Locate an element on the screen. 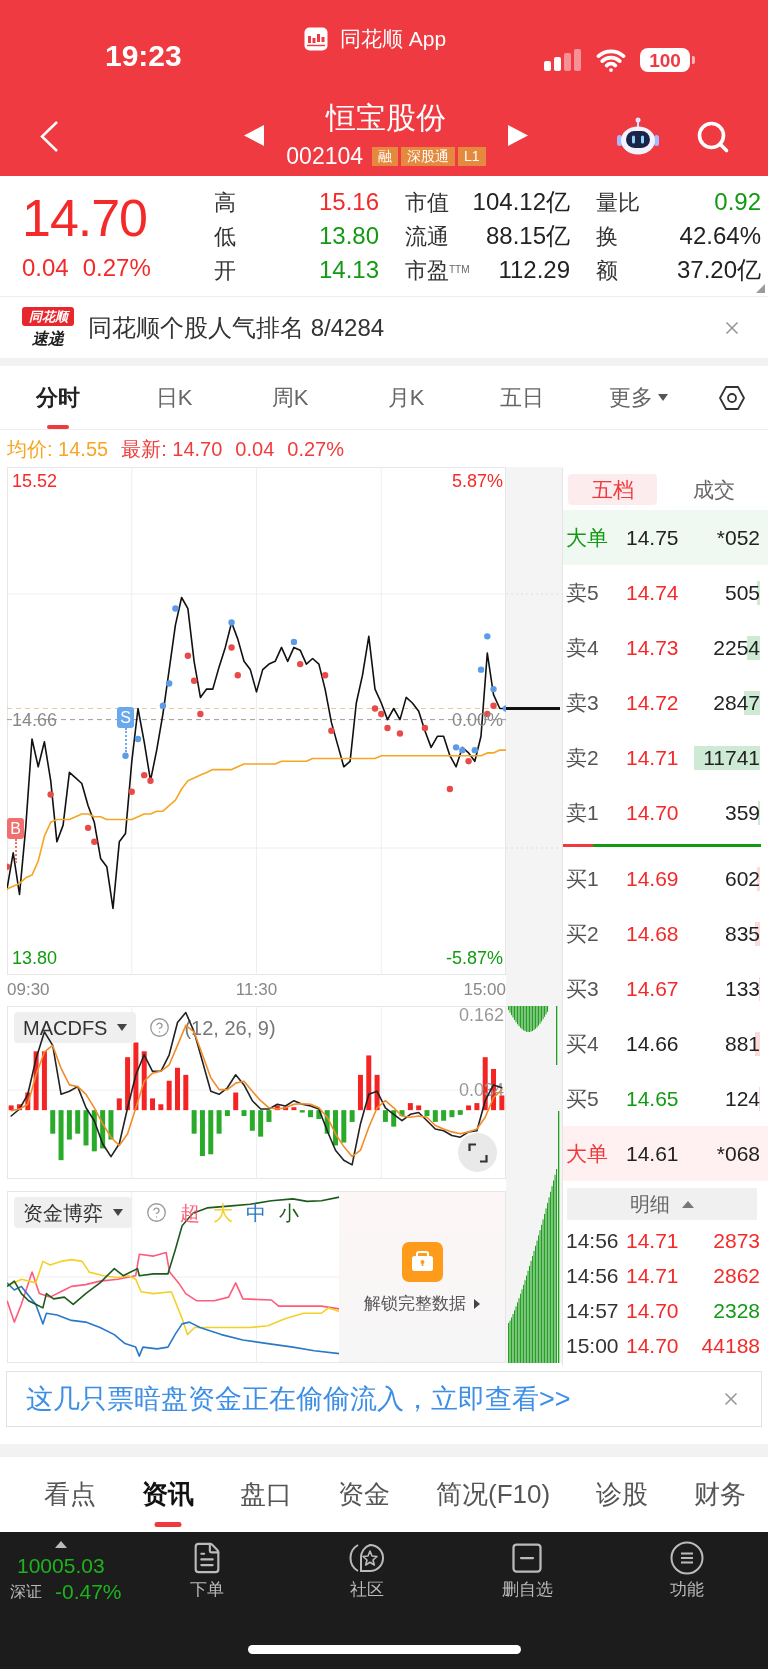 This screenshot has height=1669, width=768. axis-label: -5.87% is located at coordinates (474, 958).